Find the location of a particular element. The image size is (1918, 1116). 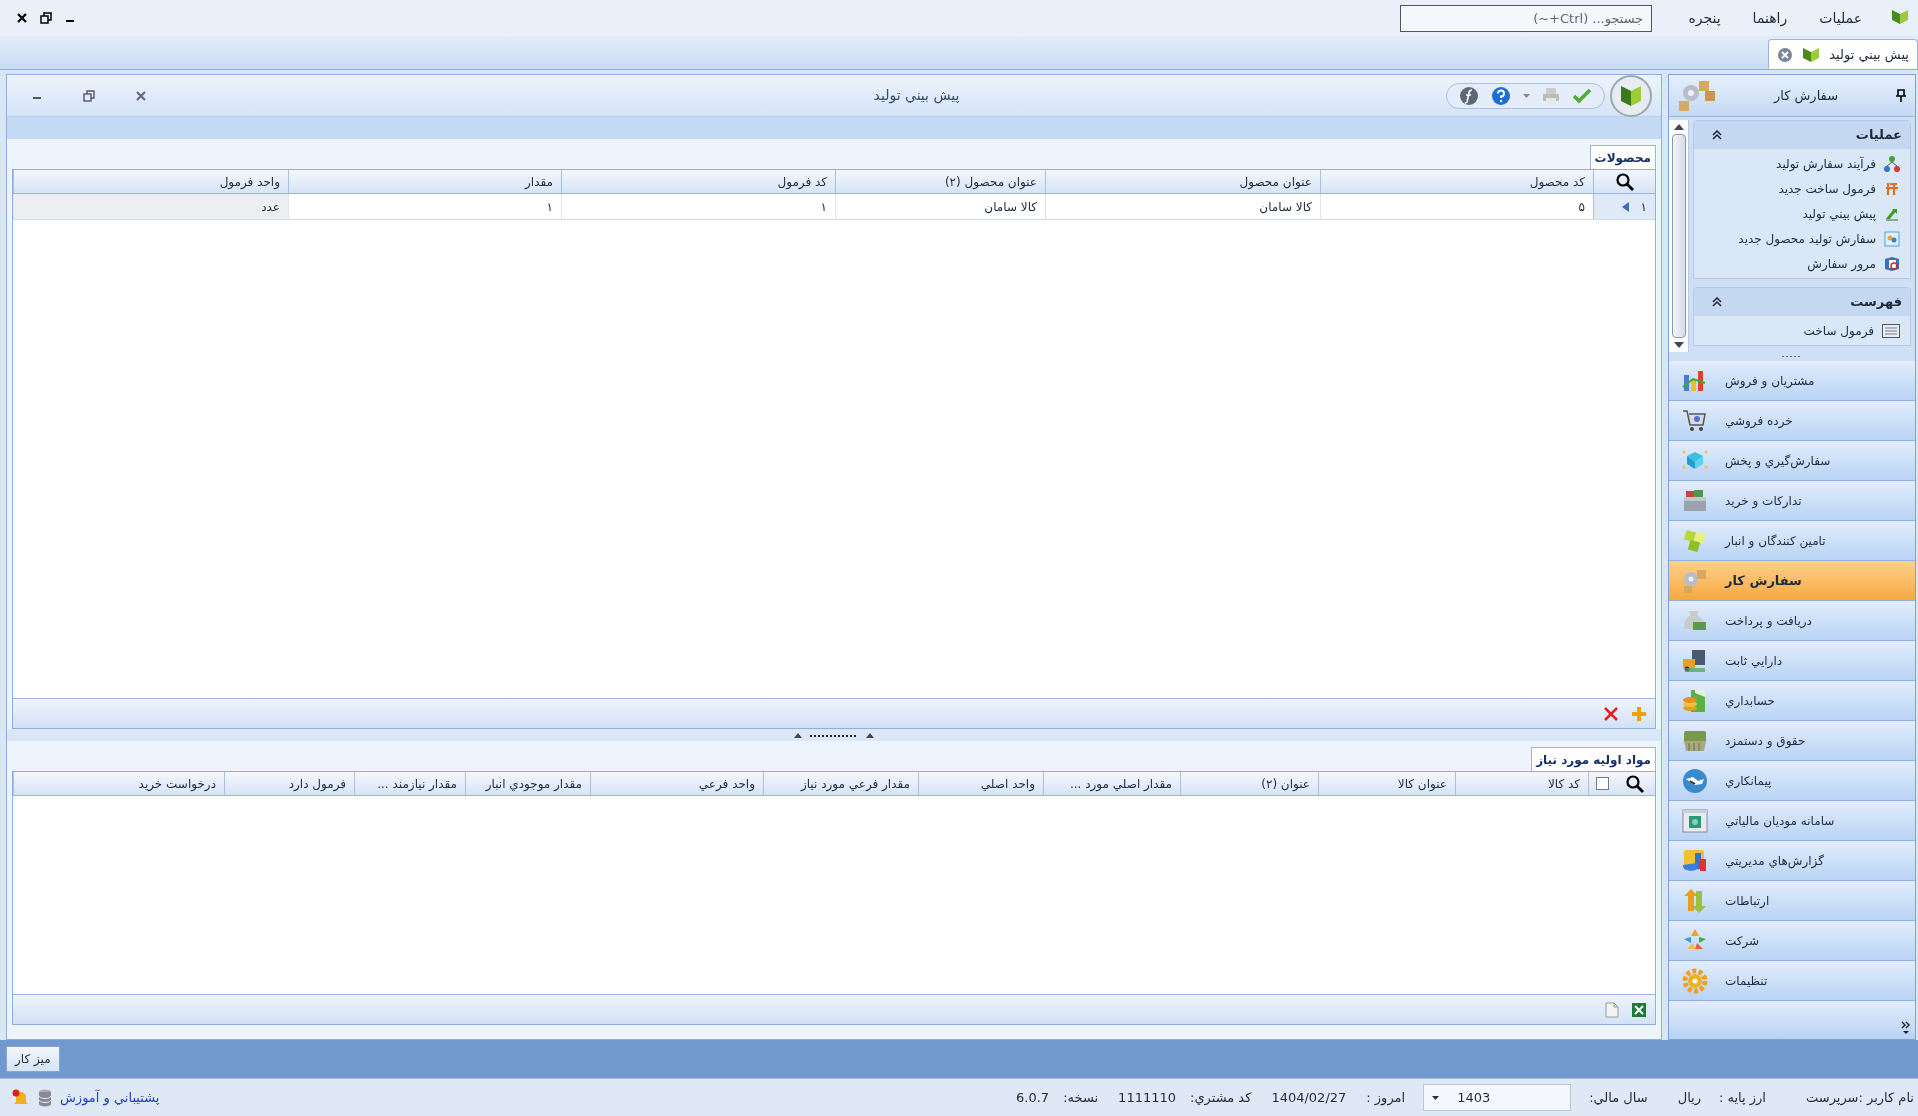

restore-icon is located at coordinates (46, 18).